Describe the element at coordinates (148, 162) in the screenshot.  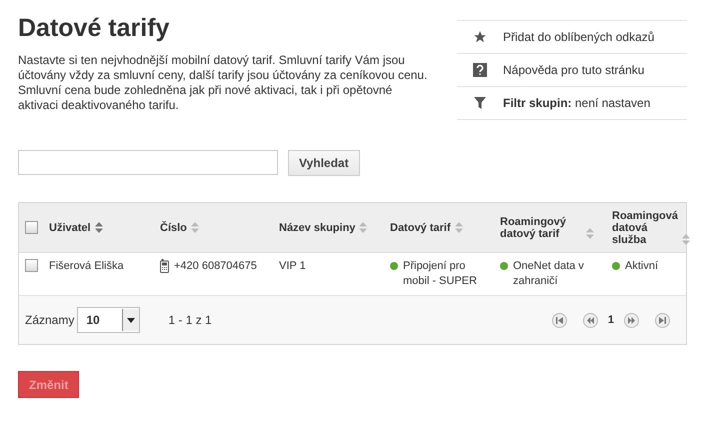
I see `search-field` at that location.